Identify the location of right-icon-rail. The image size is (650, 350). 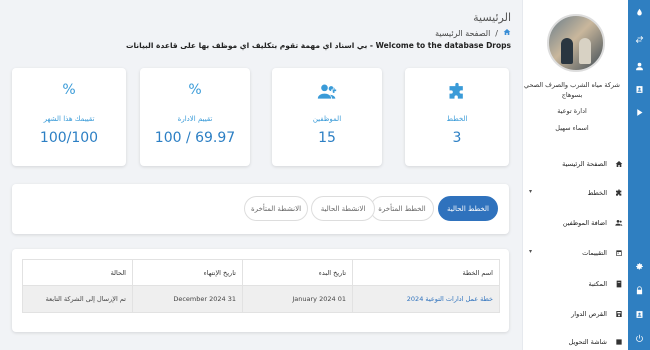
(639, 175).